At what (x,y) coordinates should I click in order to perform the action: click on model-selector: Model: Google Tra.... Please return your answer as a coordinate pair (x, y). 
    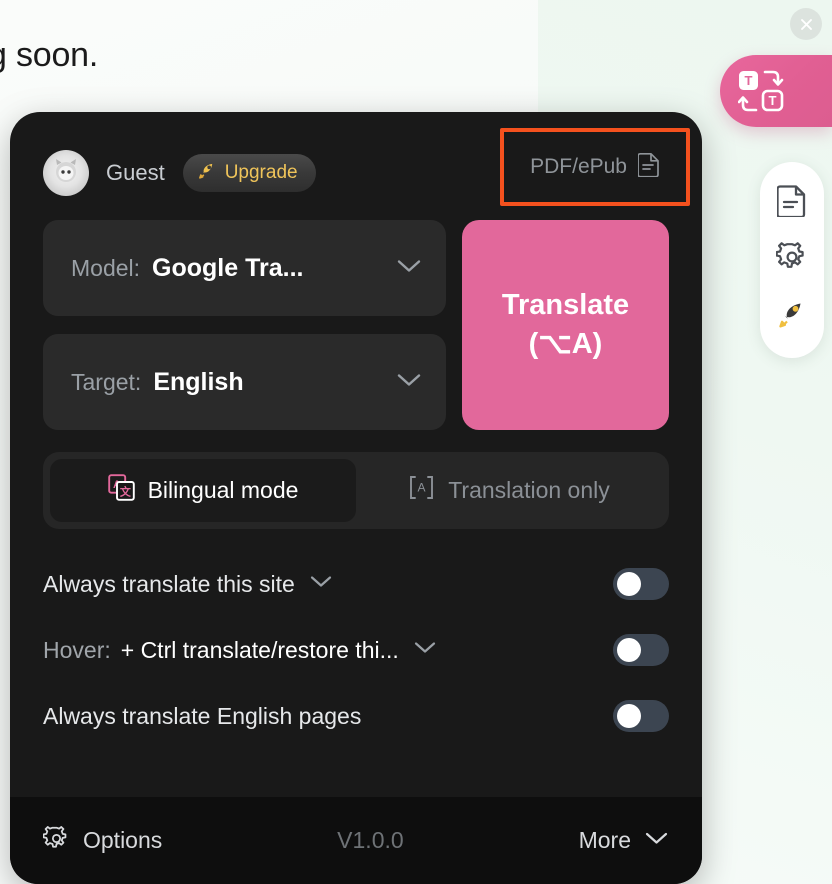
    Looking at the image, I should click on (244, 268).